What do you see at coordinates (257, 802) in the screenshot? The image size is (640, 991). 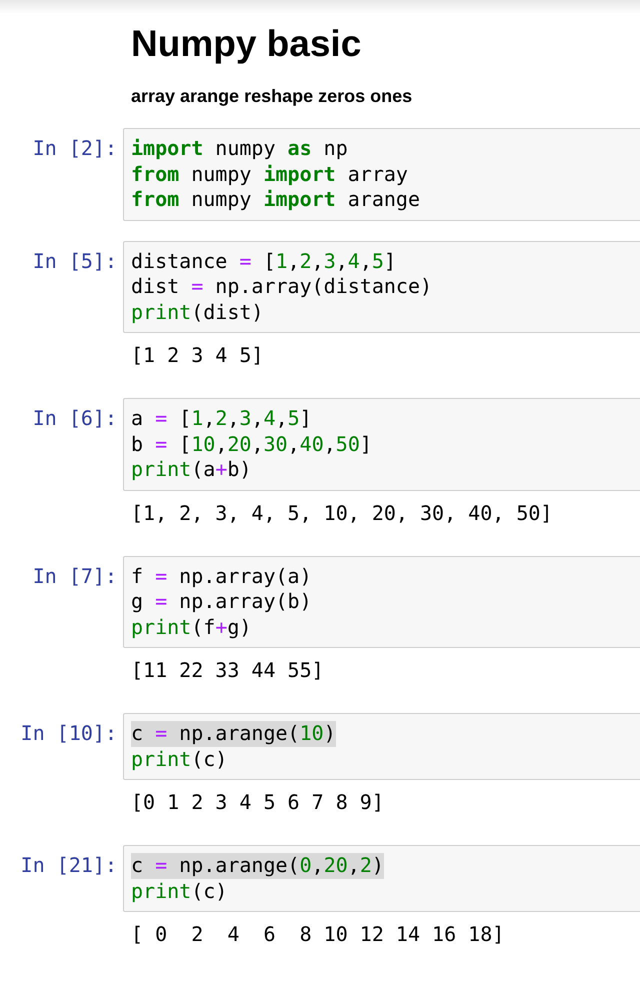 I see `cell-output: [0 1 2 3 4 5 6 7 8 9]` at bounding box center [257, 802].